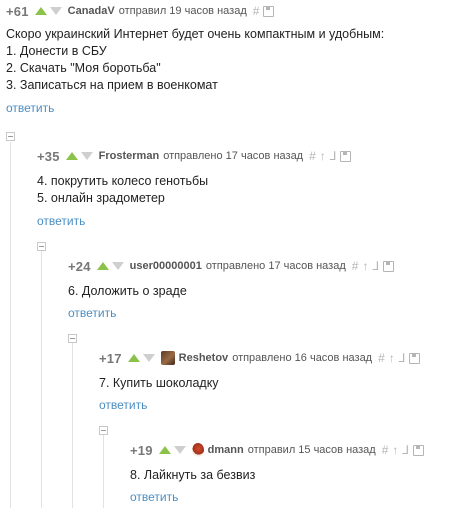 The image size is (451, 508). I want to click on comment-tools: #, so click(264, 11).